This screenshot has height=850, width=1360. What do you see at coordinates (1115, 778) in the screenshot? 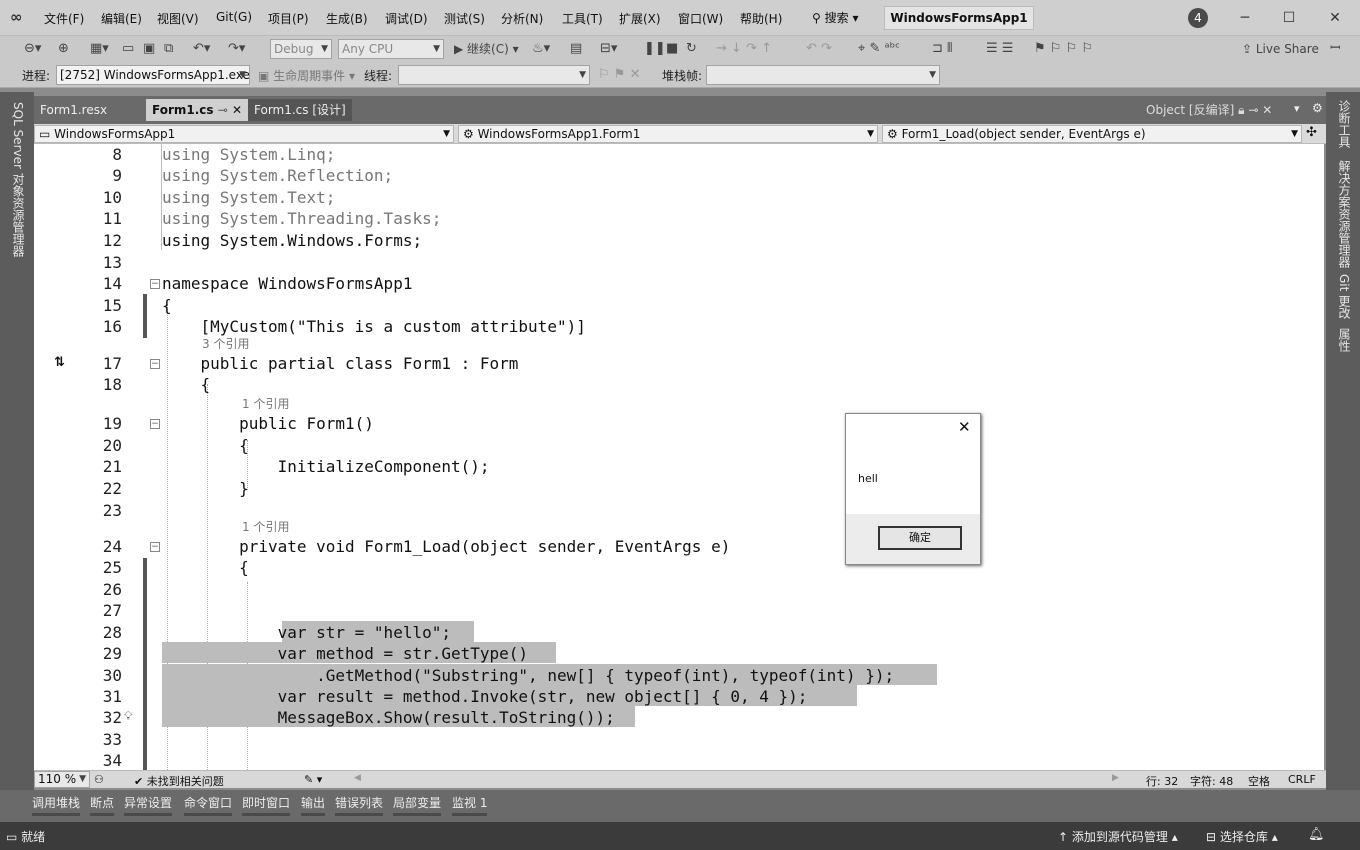
I see `scroll-right-icon: ▶` at bounding box center [1115, 778].